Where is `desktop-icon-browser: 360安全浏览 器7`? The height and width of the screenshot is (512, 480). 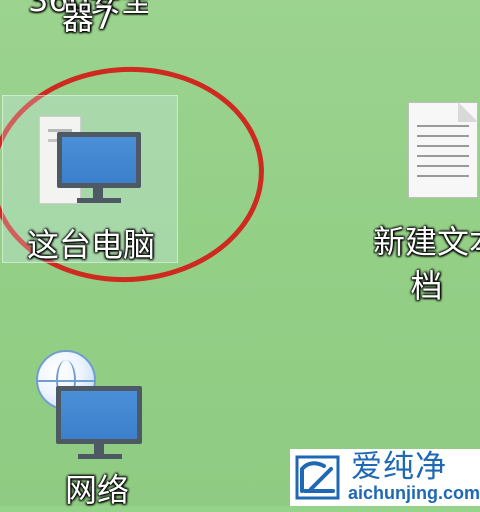 desktop-icon-browser: 360安全浏览 器7 is located at coordinates (88, 34).